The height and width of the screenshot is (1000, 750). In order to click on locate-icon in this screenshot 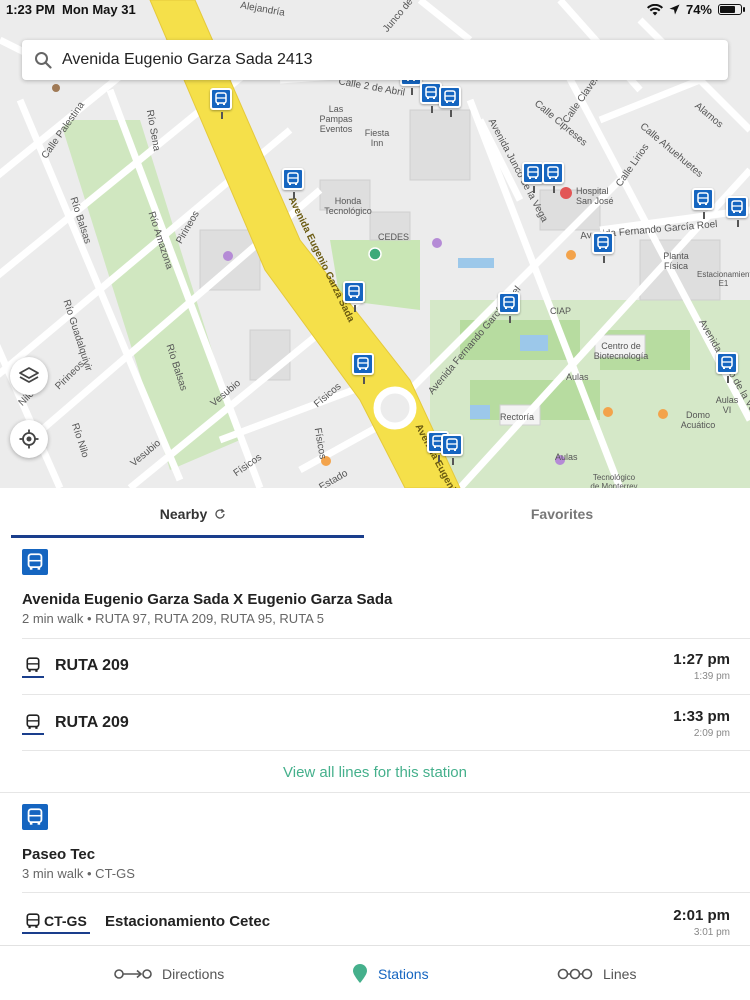, I will do `click(29, 439)`.